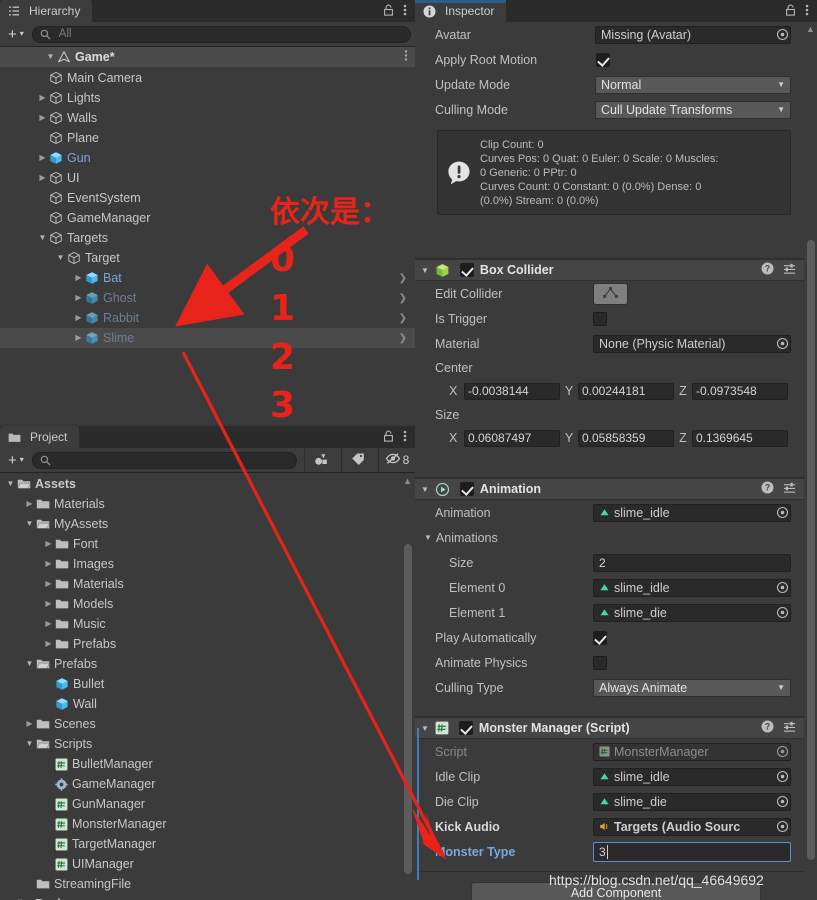  I want to click on project-item-targetmanager: TargetManager, so click(207, 844).